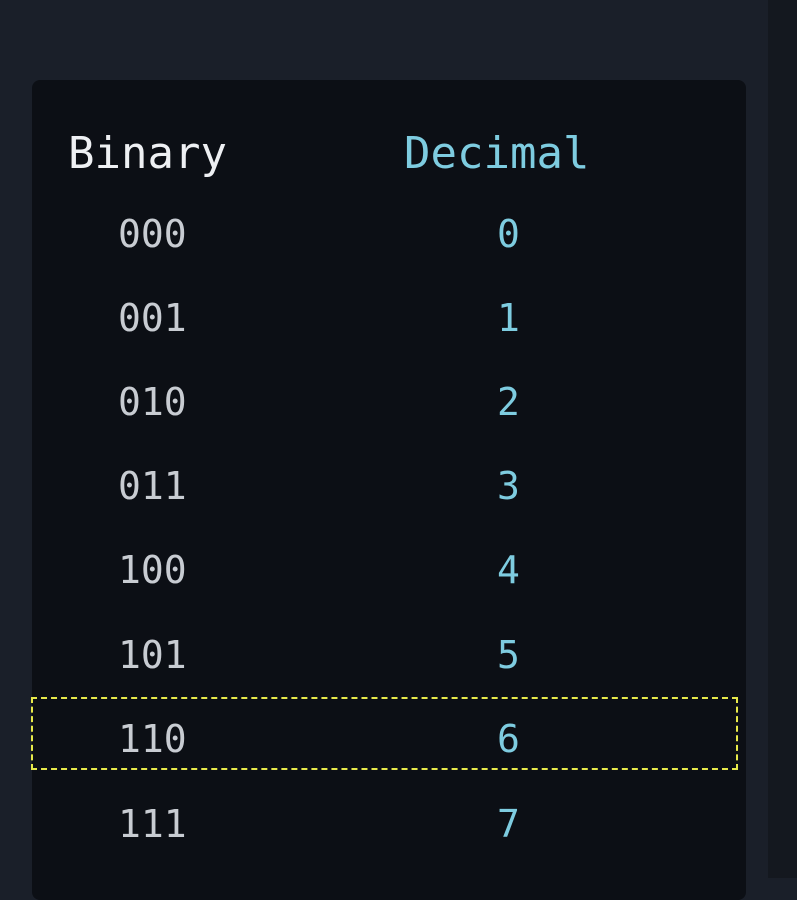 The height and width of the screenshot is (900, 797). What do you see at coordinates (497, 153) in the screenshot?
I see `decimal-column-header: Decimal` at bounding box center [497, 153].